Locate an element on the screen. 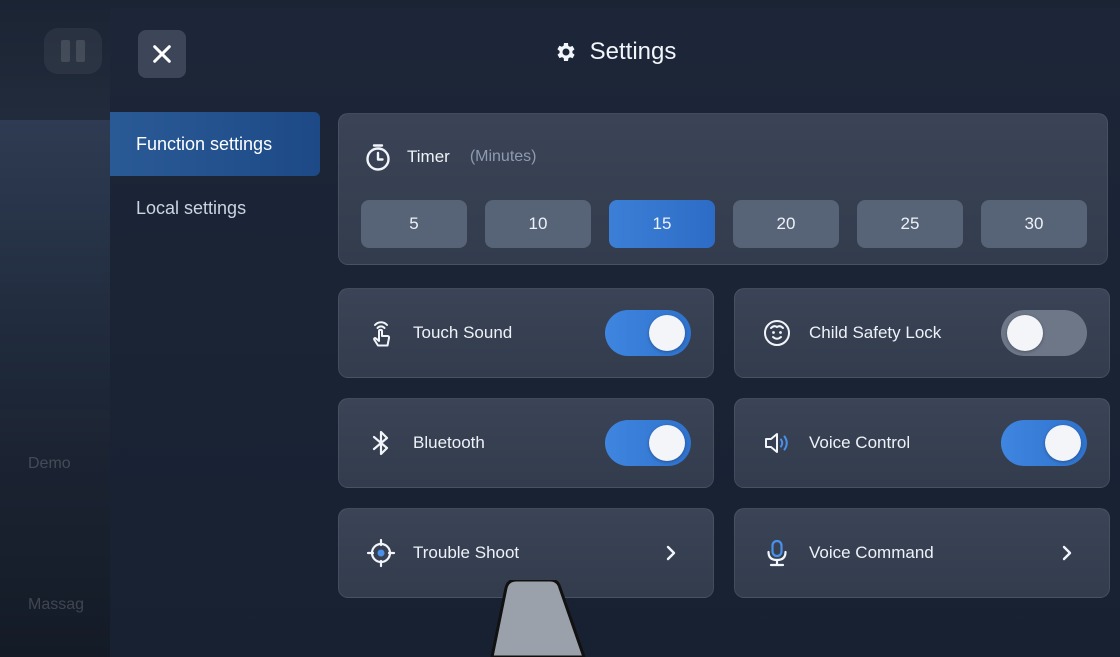 The width and height of the screenshot is (1120, 657). nav-item-function-settings: Function settings is located at coordinates (215, 144).